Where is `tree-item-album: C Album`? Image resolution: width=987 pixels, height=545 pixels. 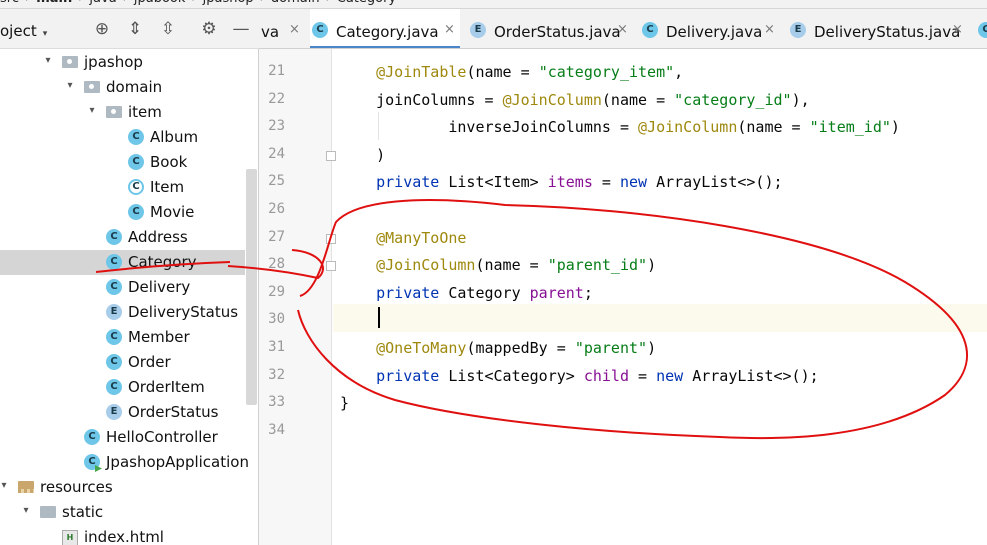 tree-item-album: C Album is located at coordinates (122, 137).